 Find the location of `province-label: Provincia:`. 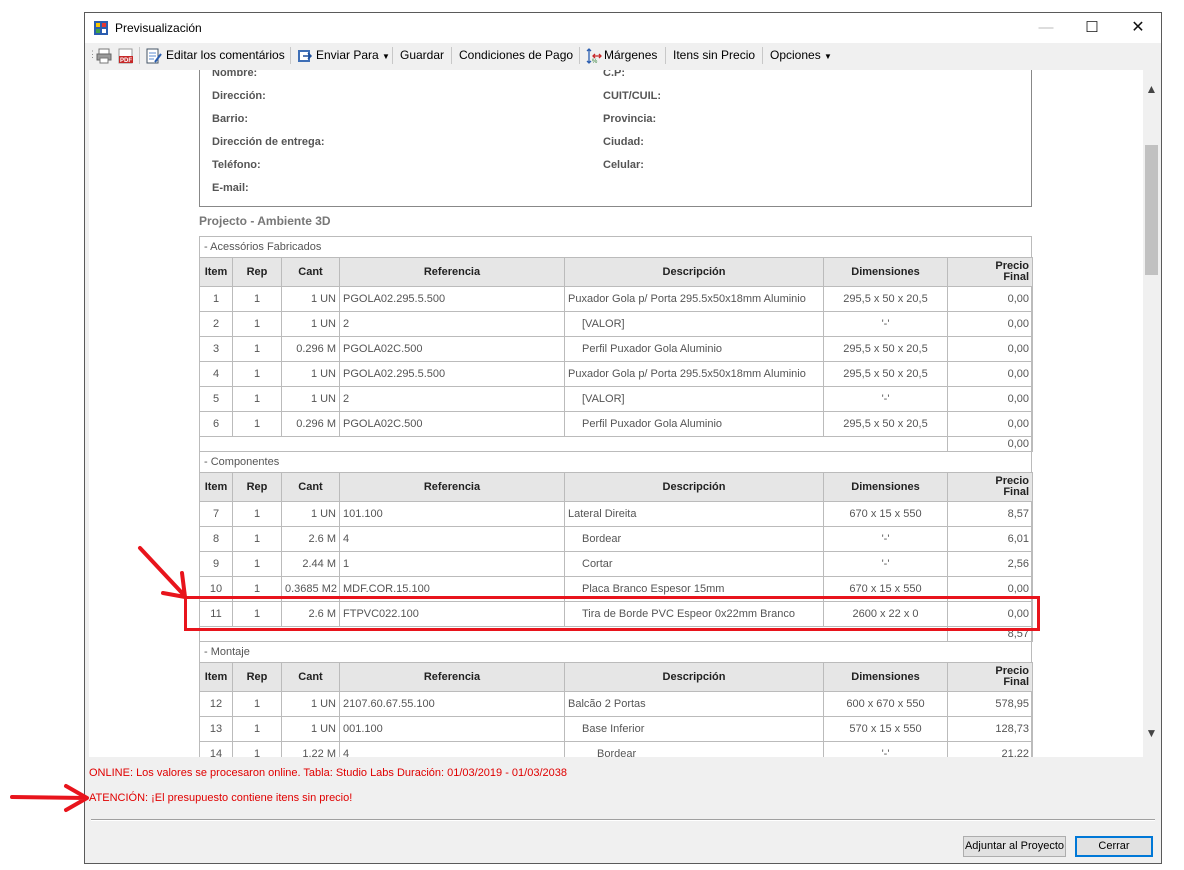

province-label: Provincia: is located at coordinates (630, 119).